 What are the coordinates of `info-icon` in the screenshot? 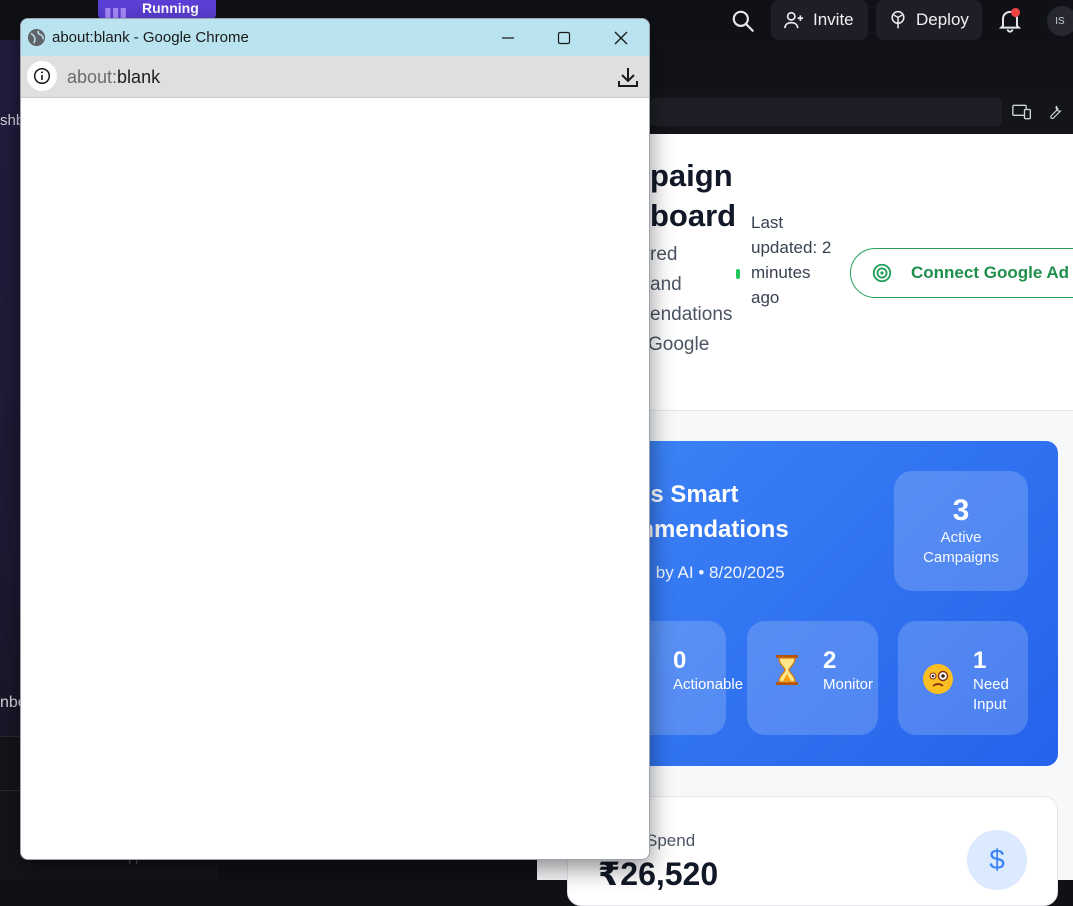 It's located at (42, 76).